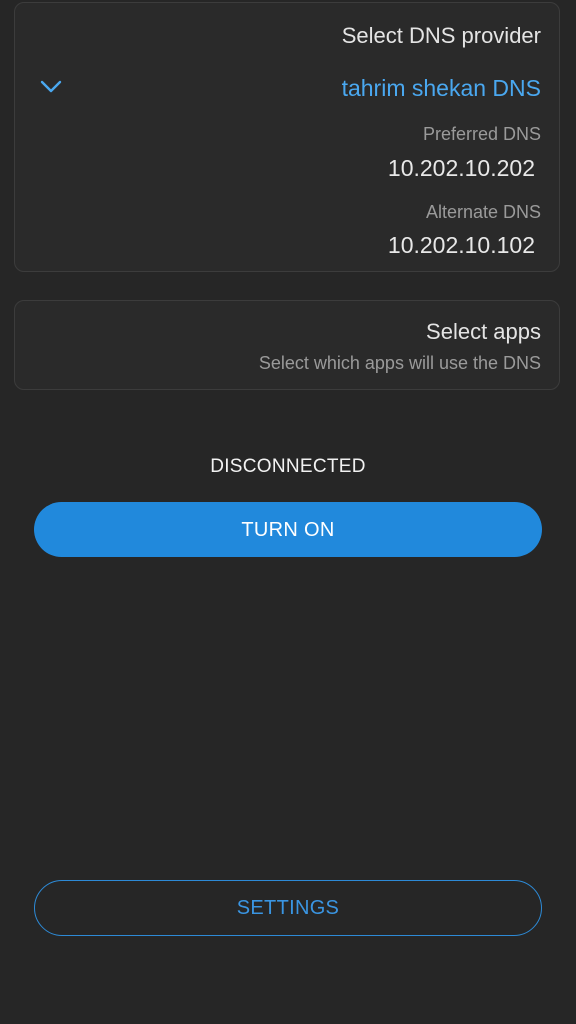  Describe the element at coordinates (483, 212) in the screenshot. I see `alternate-dns-label: Alternate DNS` at that location.